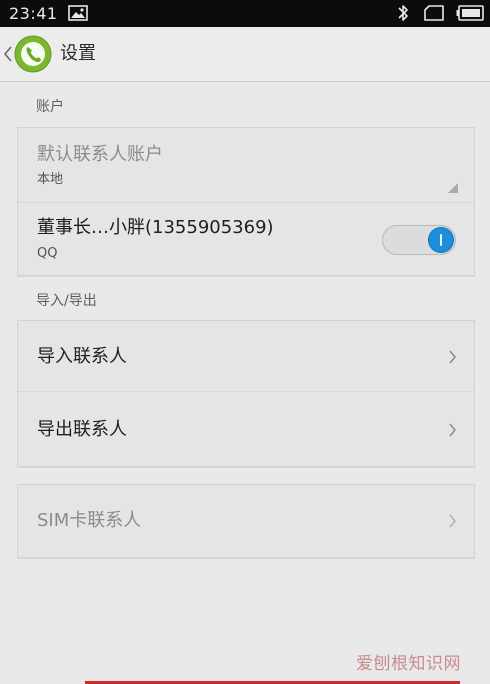 The height and width of the screenshot is (684, 490). What do you see at coordinates (8, 54) in the screenshot?
I see `back-chevron-icon` at bounding box center [8, 54].